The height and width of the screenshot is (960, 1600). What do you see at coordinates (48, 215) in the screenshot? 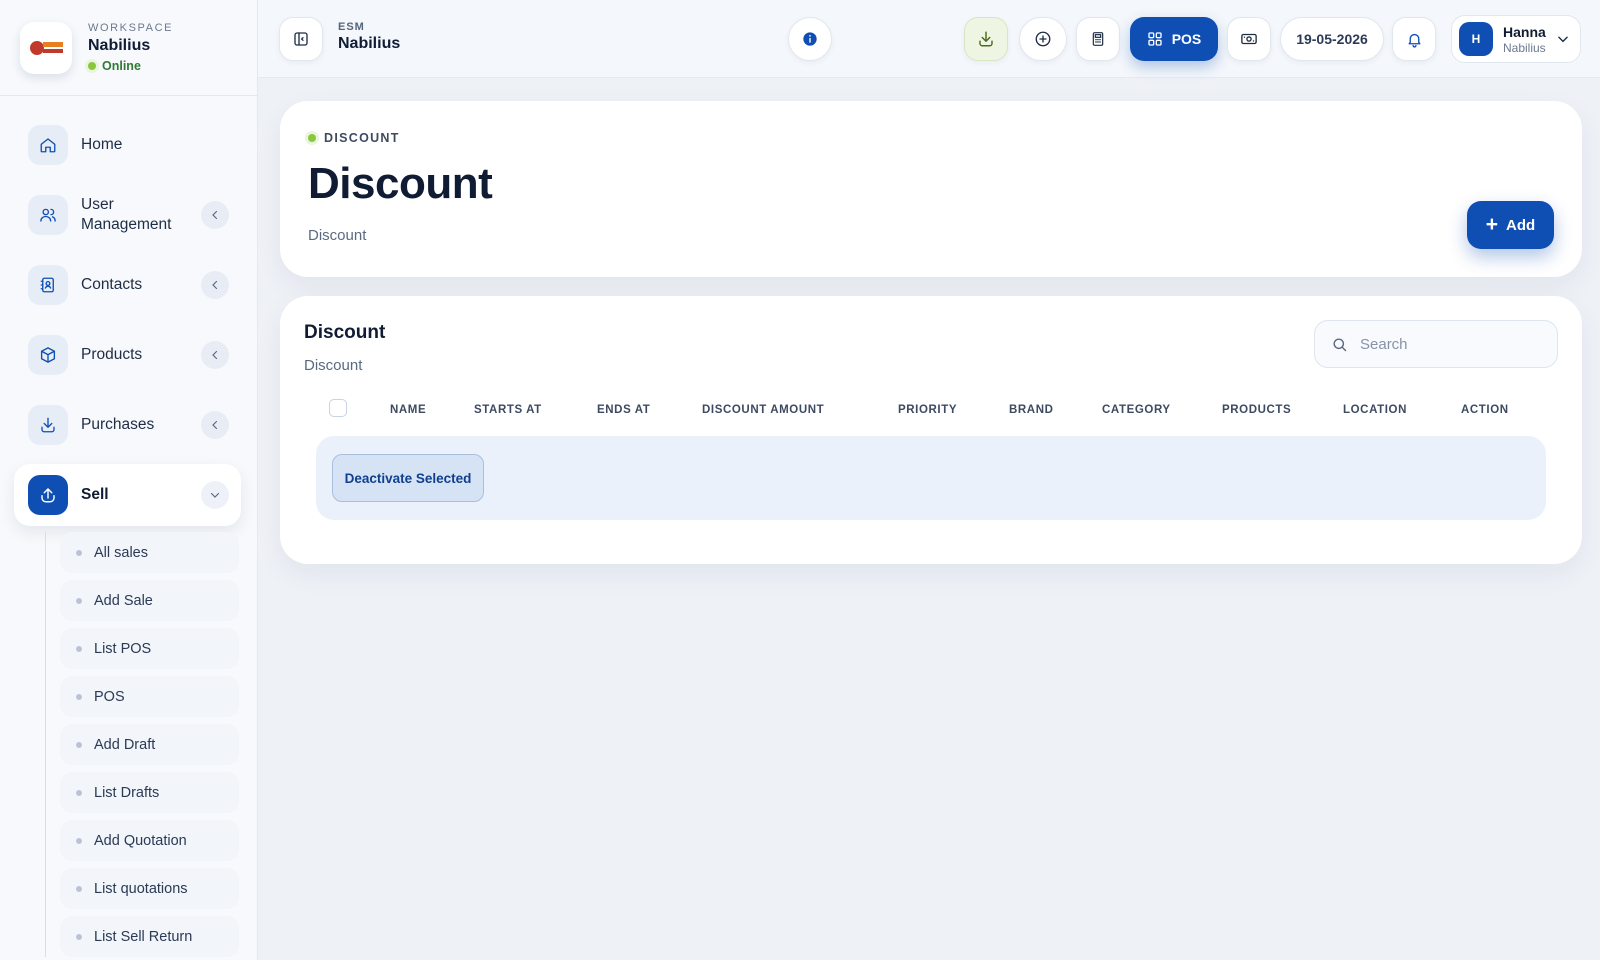
I see `users-icon` at bounding box center [48, 215].